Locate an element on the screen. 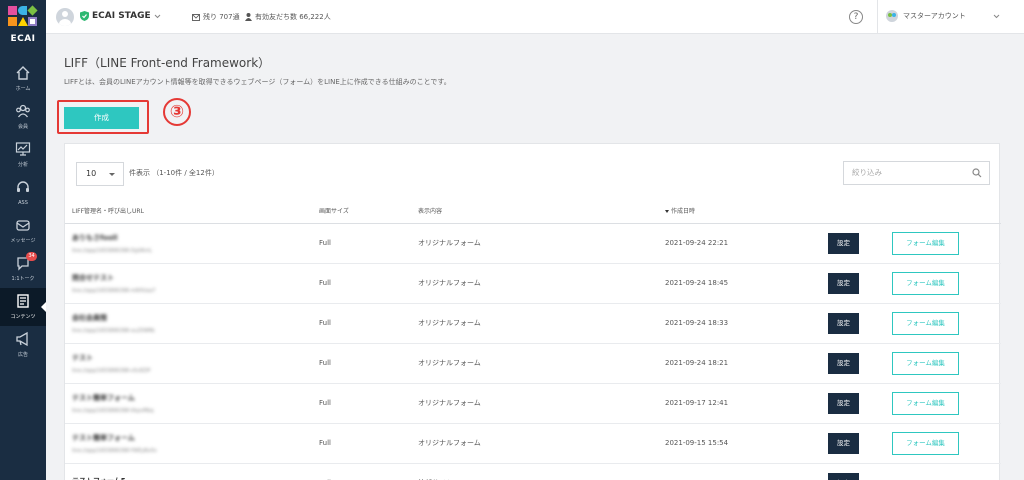 The height and width of the screenshot is (480, 1024). liff-name: テスト簡単フォーム is located at coordinates (103, 397).